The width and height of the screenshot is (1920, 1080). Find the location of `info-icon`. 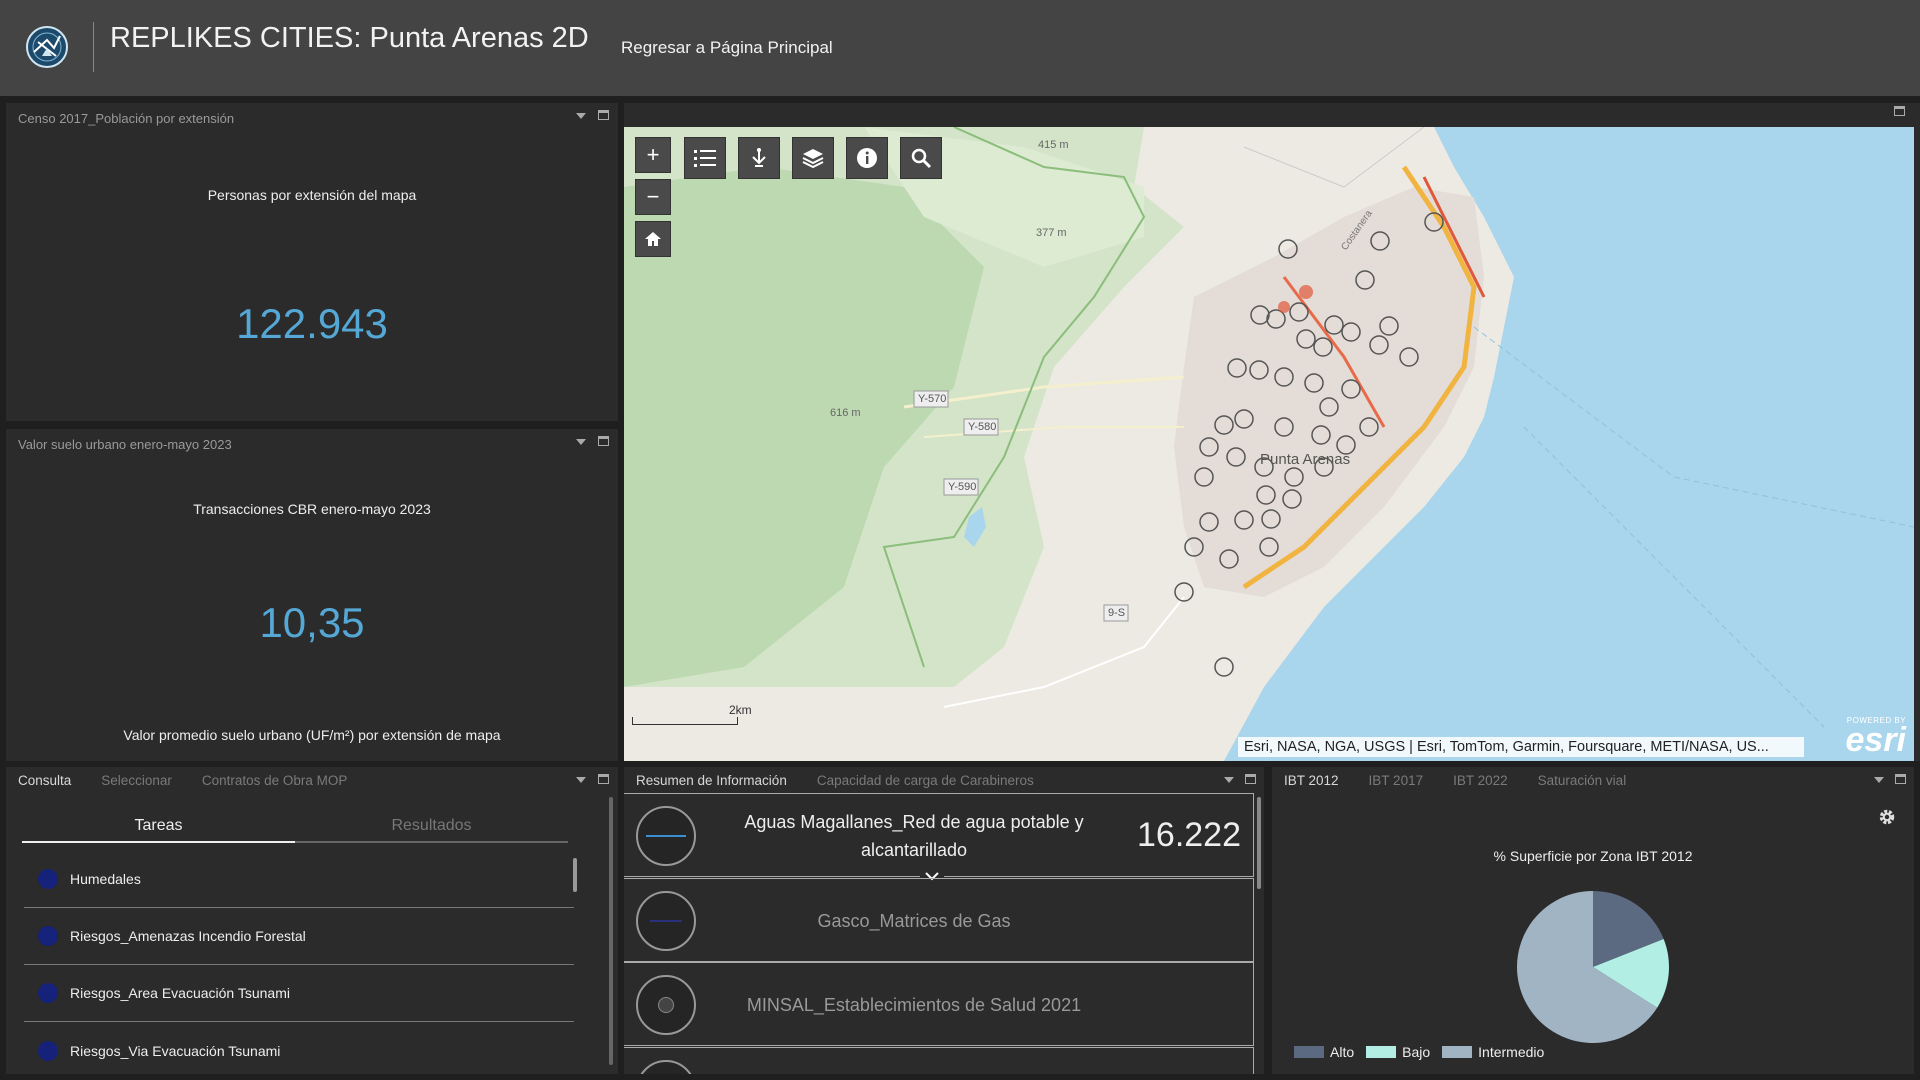

info-icon is located at coordinates (867, 158).